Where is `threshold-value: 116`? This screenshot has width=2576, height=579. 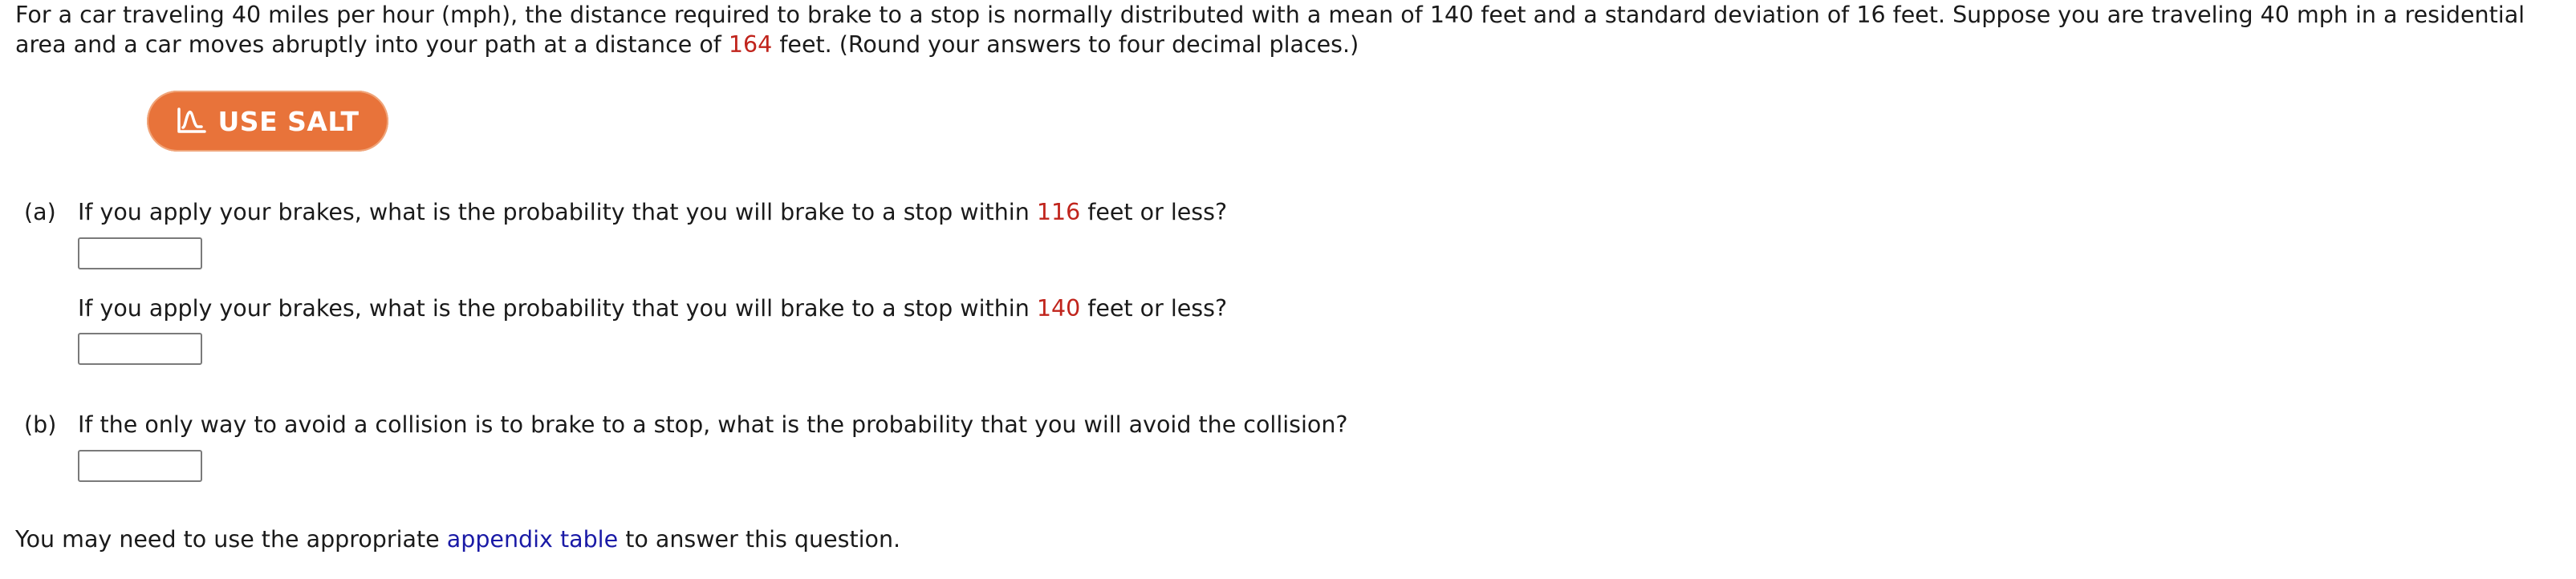
threshold-value: 116 is located at coordinates (1058, 212).